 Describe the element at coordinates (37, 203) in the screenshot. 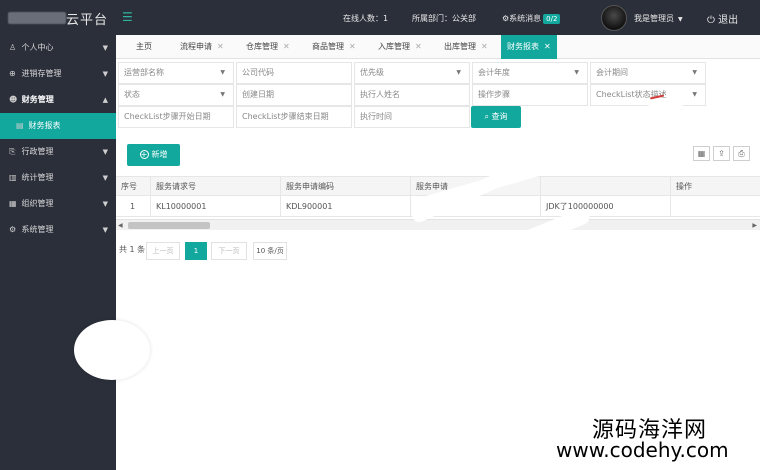

I see `sidebar-item-label: 组织管理` at that location.